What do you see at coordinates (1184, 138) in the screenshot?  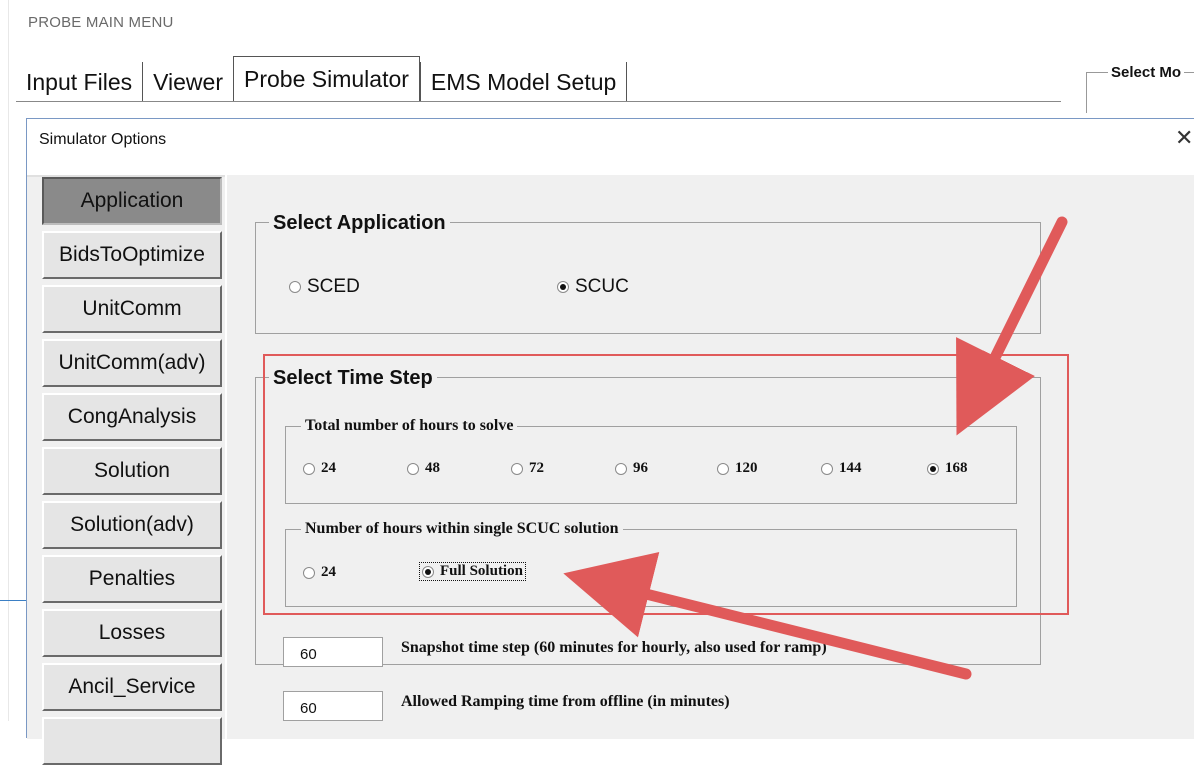 I see `close-icon: ✕` at bounding box center [1184, 138].